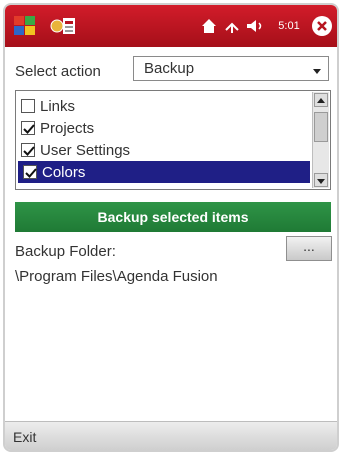 The height and width of the screenshot is (452, 340). Describe the element at coordinates (322, 26) in the screenshot. I see `close-icon` at that location.